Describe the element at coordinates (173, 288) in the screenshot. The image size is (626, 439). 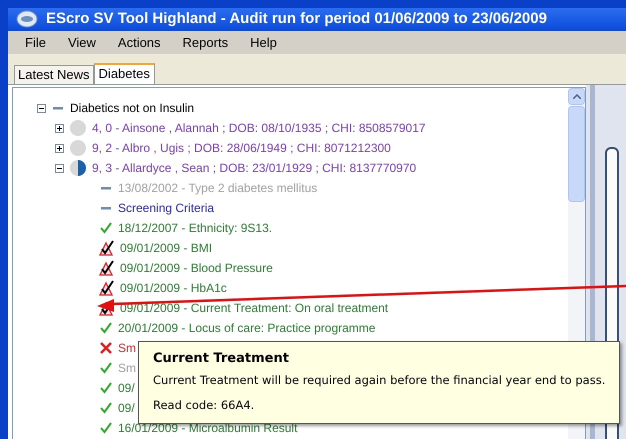
I see `tree-item-label: 09/01/2009 - HbA1c` at that location.